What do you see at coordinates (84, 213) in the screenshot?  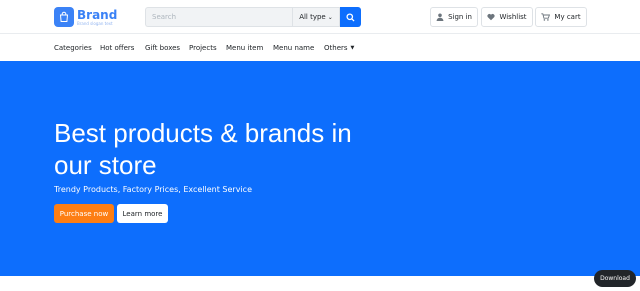 I see `purchase-now-button: Purchase now` at bounding box center [84, 213].